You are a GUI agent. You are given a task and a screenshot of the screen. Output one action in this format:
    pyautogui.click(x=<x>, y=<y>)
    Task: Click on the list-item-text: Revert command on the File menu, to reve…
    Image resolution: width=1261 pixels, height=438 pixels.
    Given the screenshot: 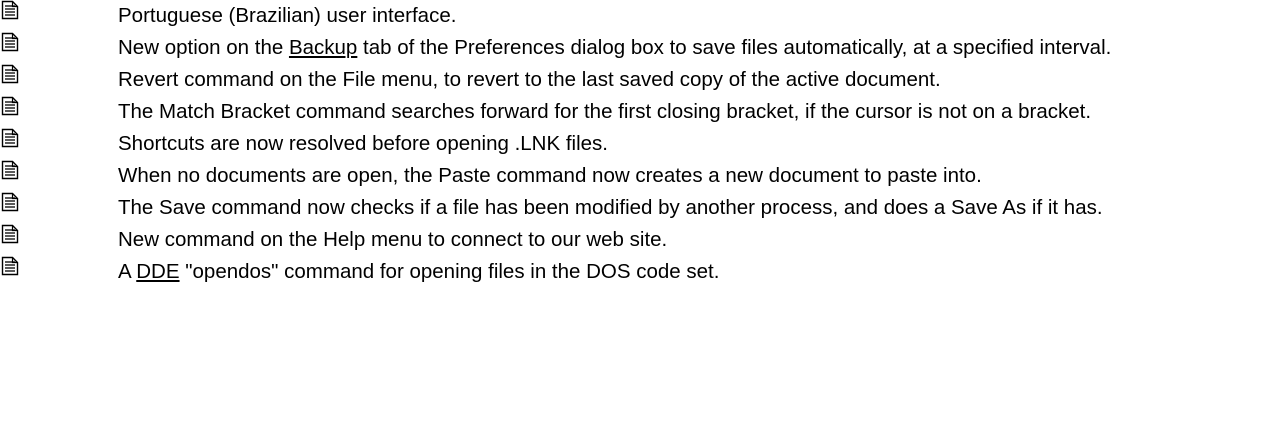 What is the action you would take?
    pyautogui.click(x=625, y=80)
    